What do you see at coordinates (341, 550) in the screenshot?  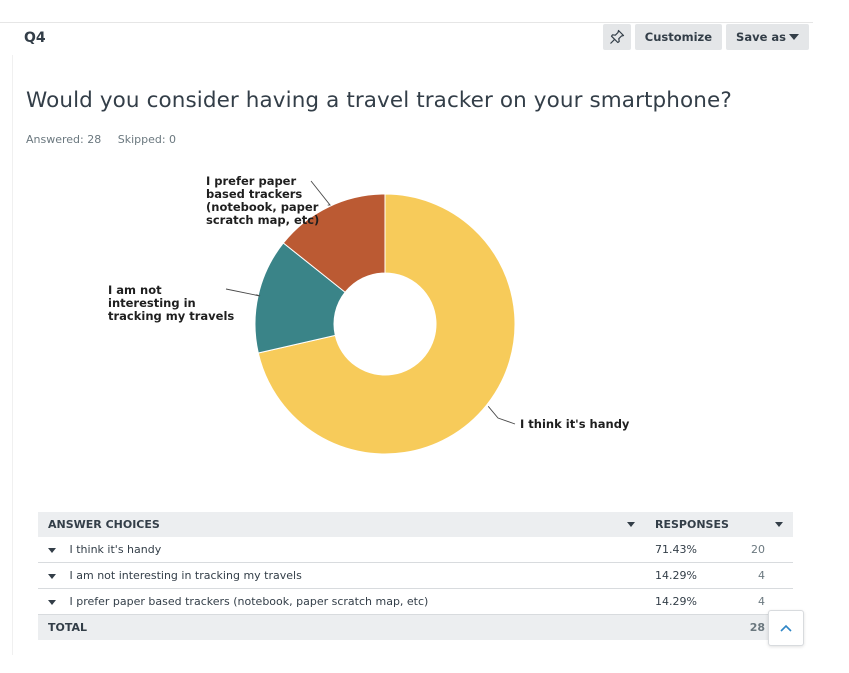 I see `answer-choice-cell: I think it's handy` at bounding box center [341, 550].